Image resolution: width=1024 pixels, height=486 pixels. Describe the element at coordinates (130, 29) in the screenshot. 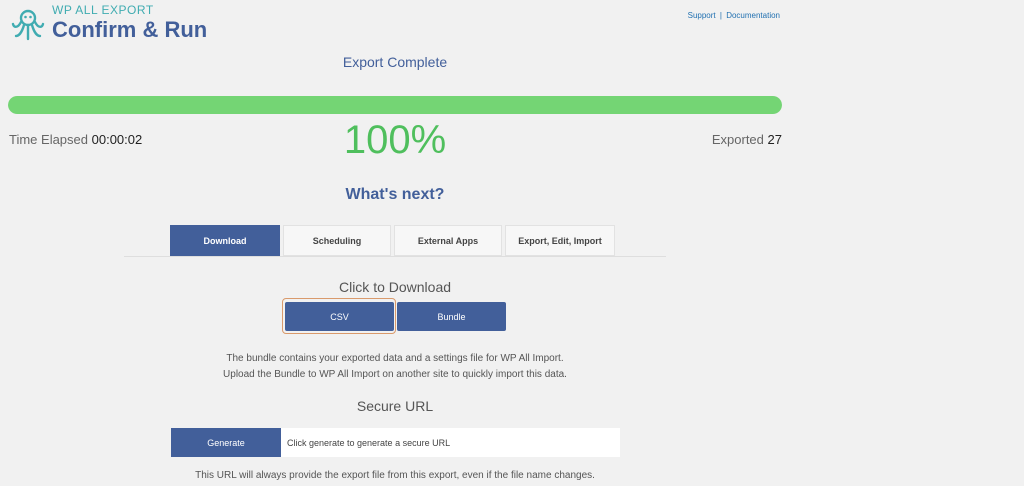

I see `page-title: Confirm & Run` at that location.